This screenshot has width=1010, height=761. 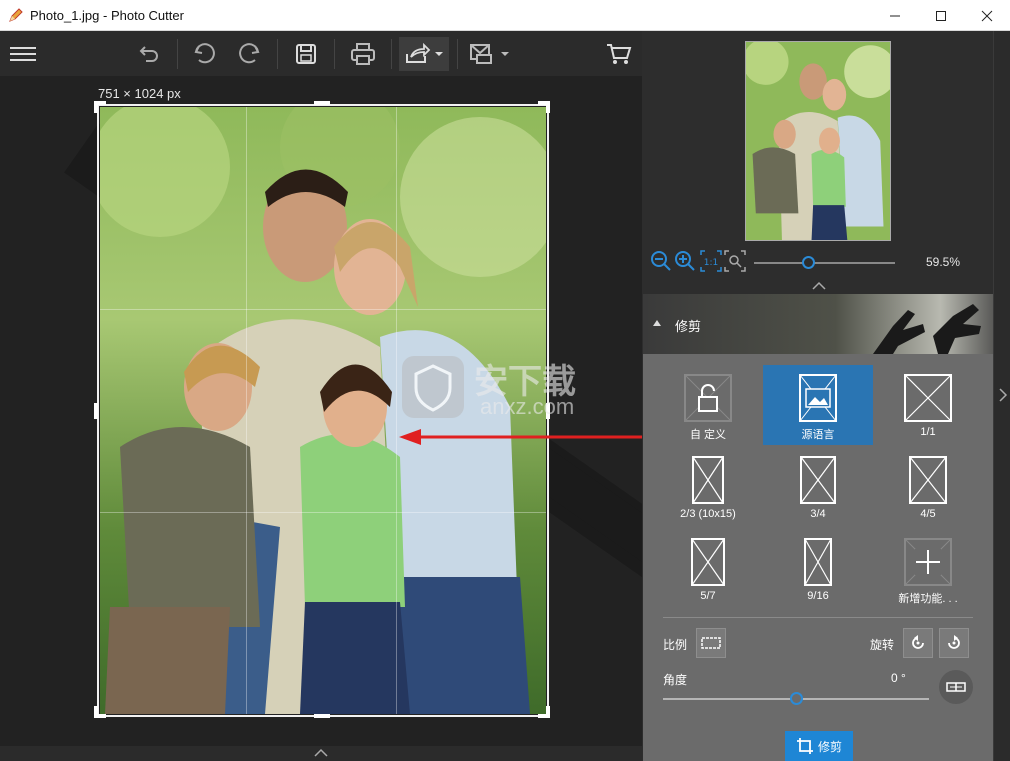 I want to click on rotate-right-button, so click(x=954, y=643).